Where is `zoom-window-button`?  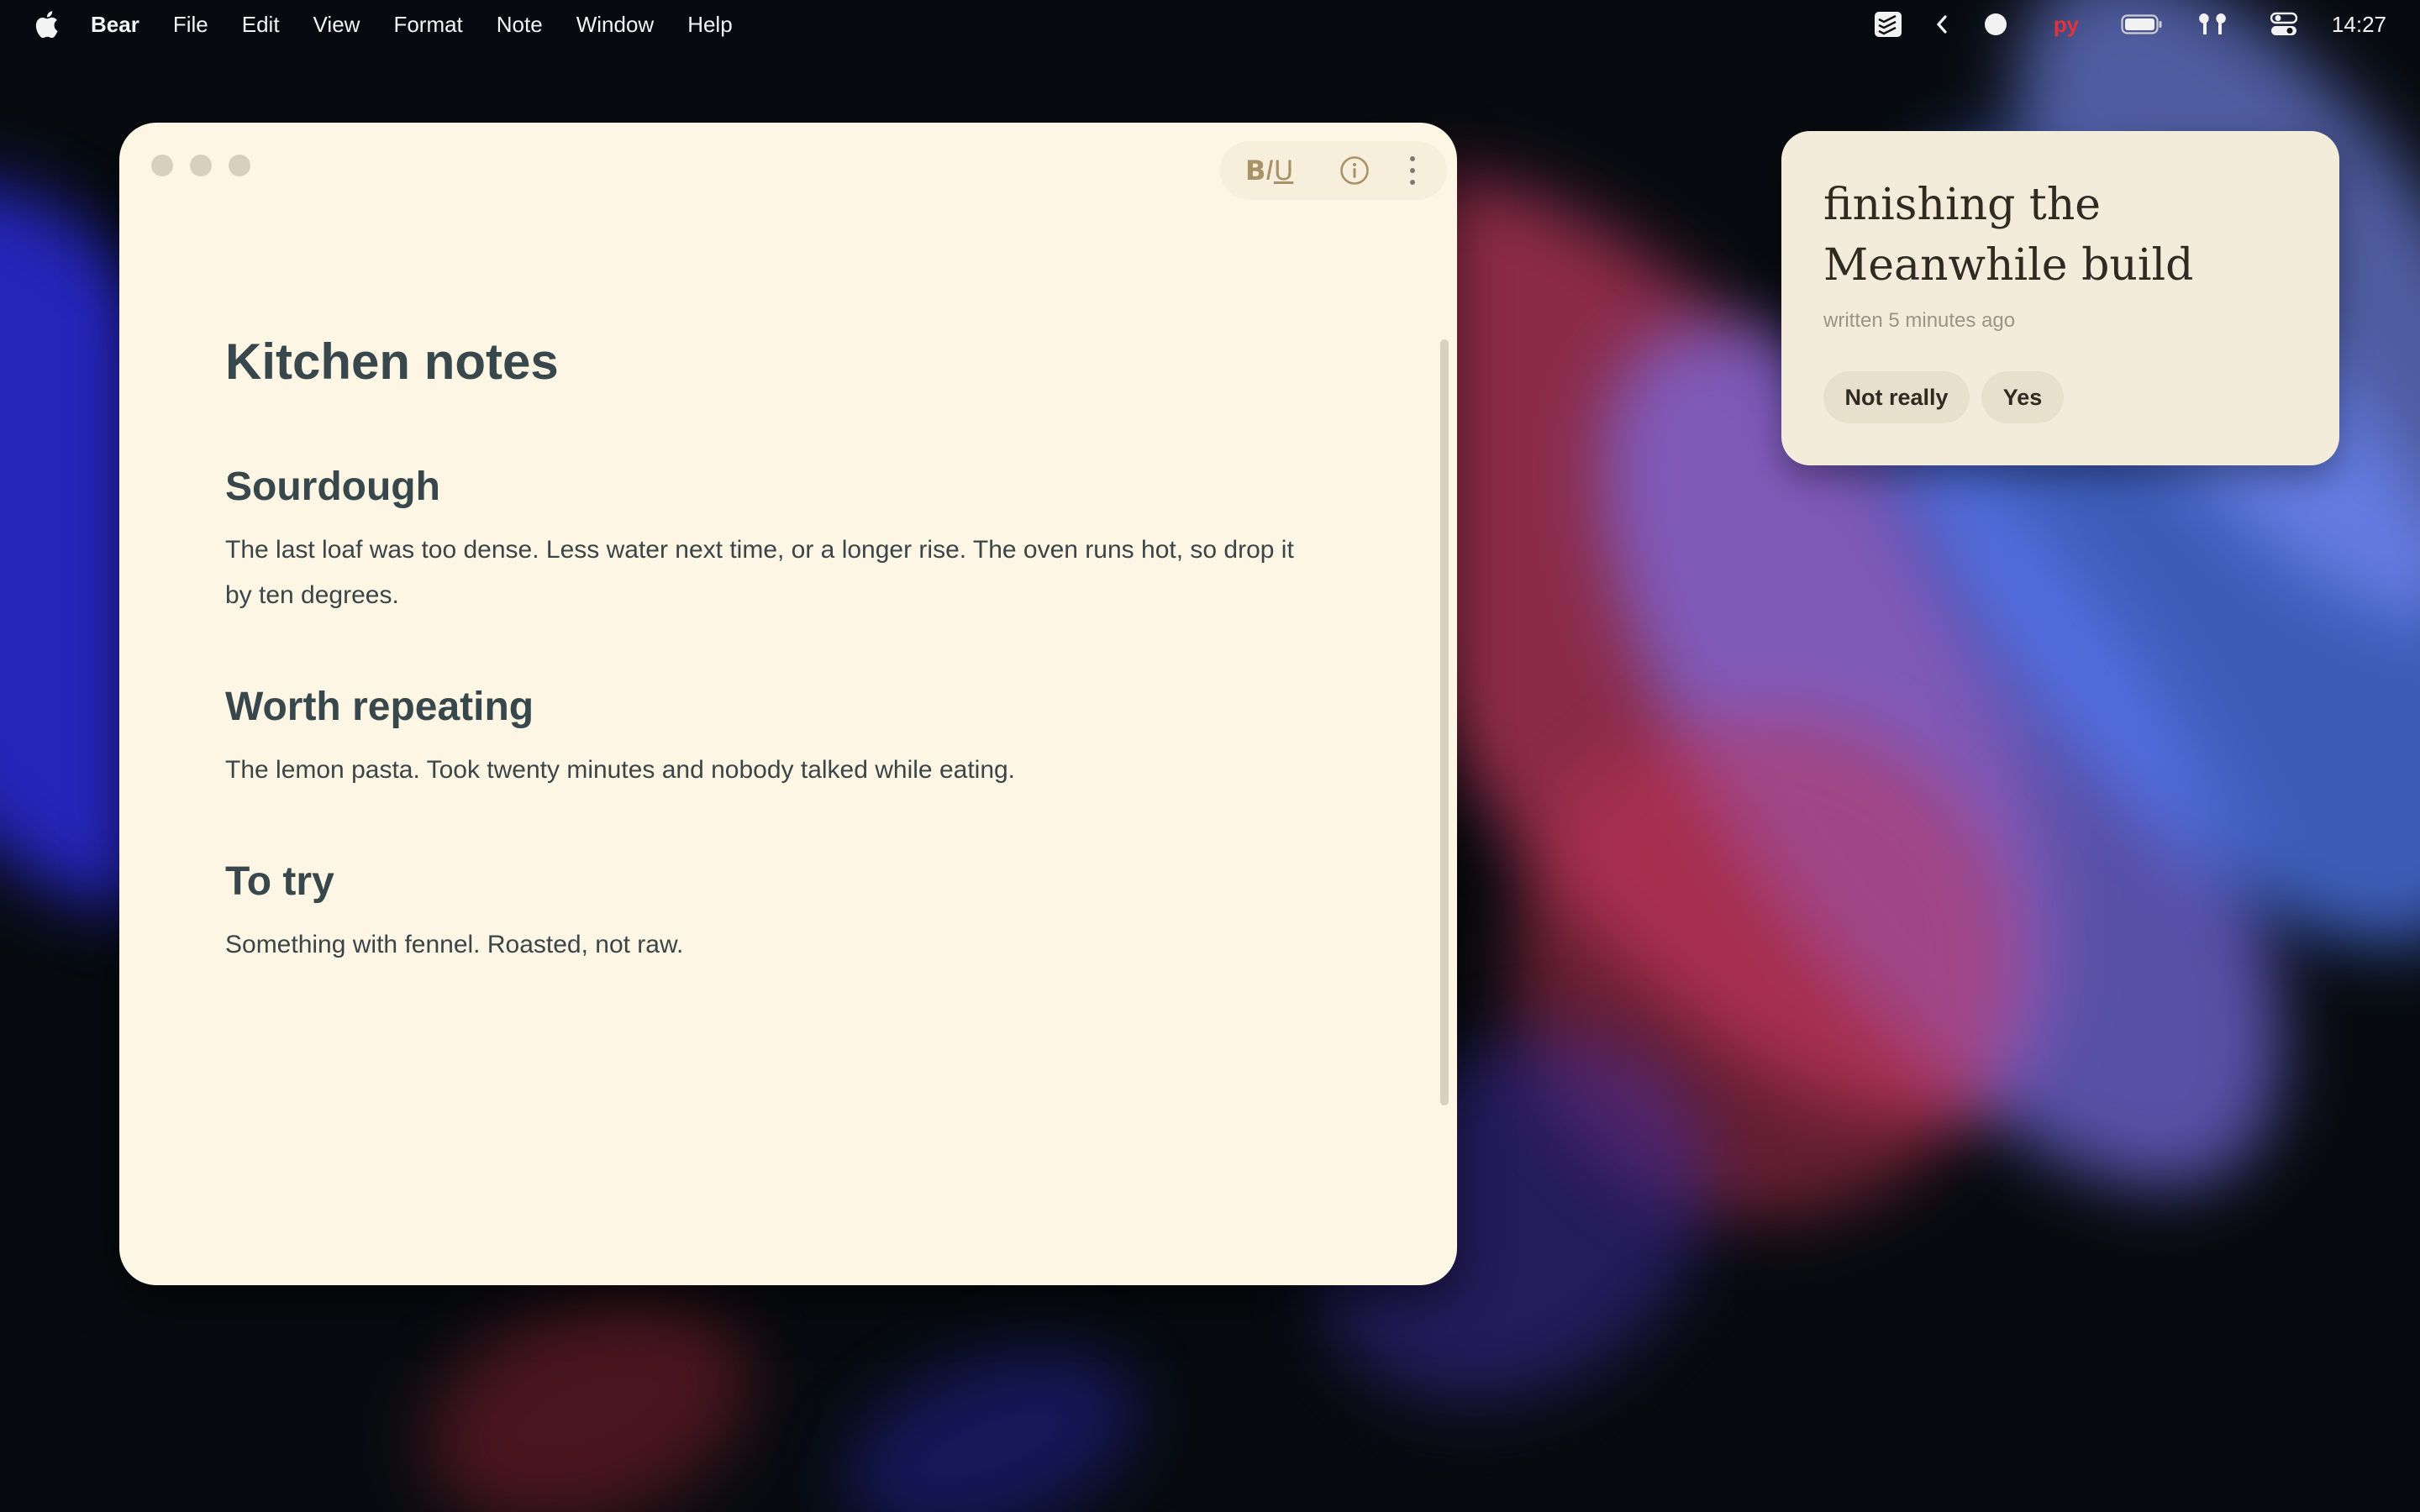 zoom-window-button is located at coordinates (240, 165).